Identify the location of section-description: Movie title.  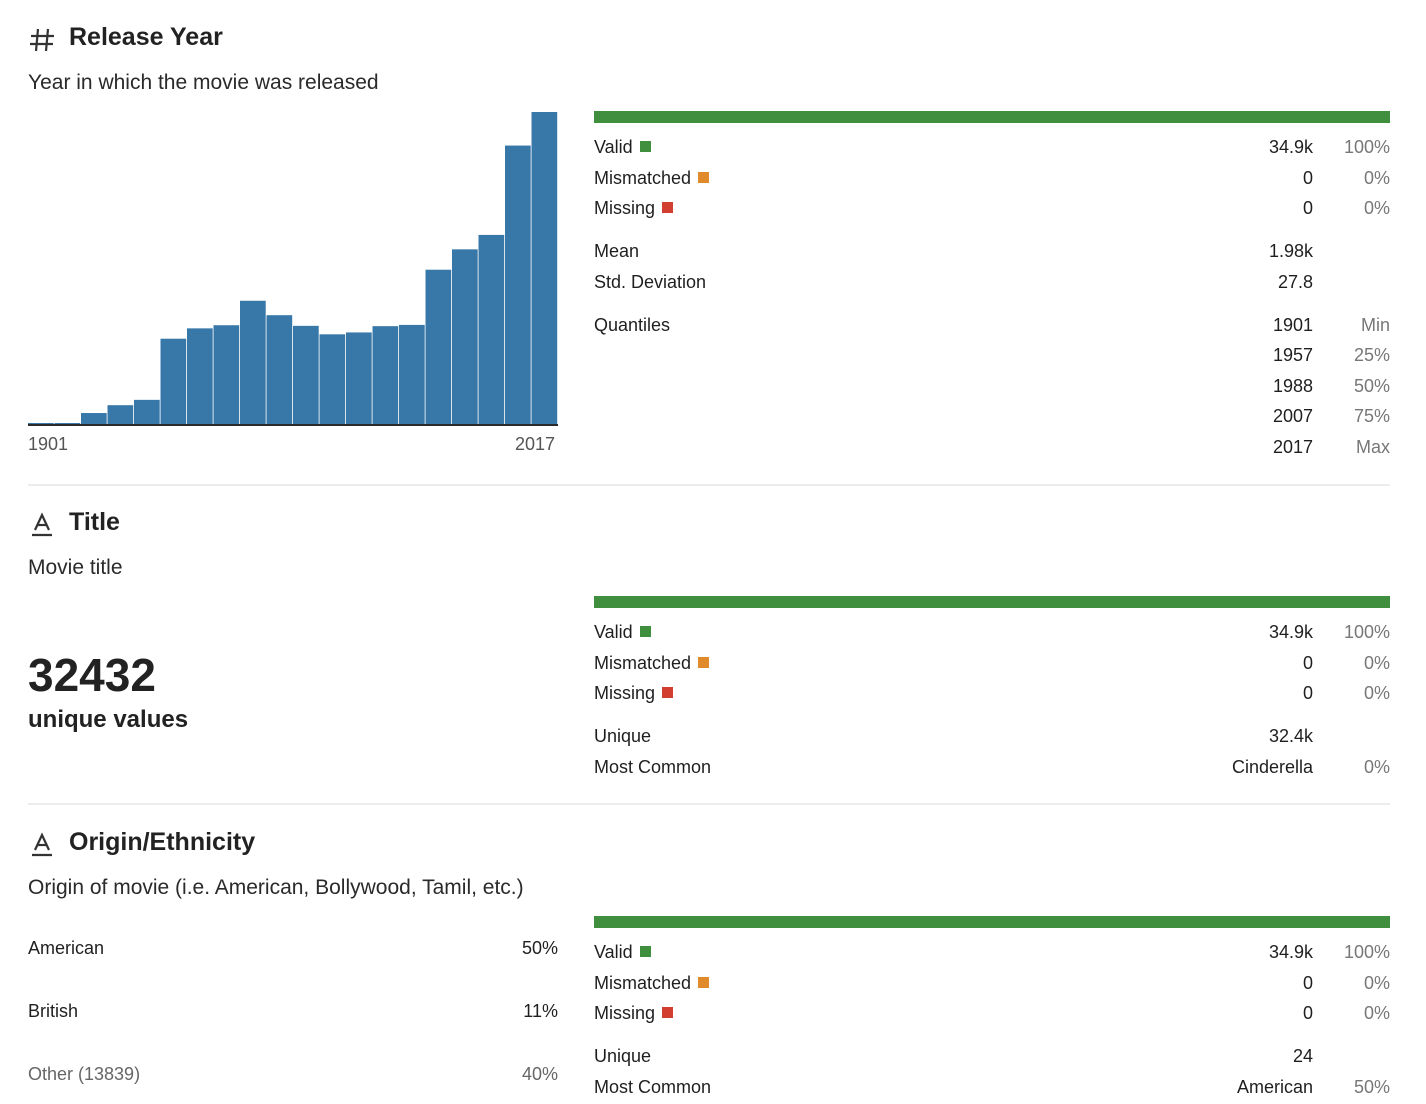
(75, 567).